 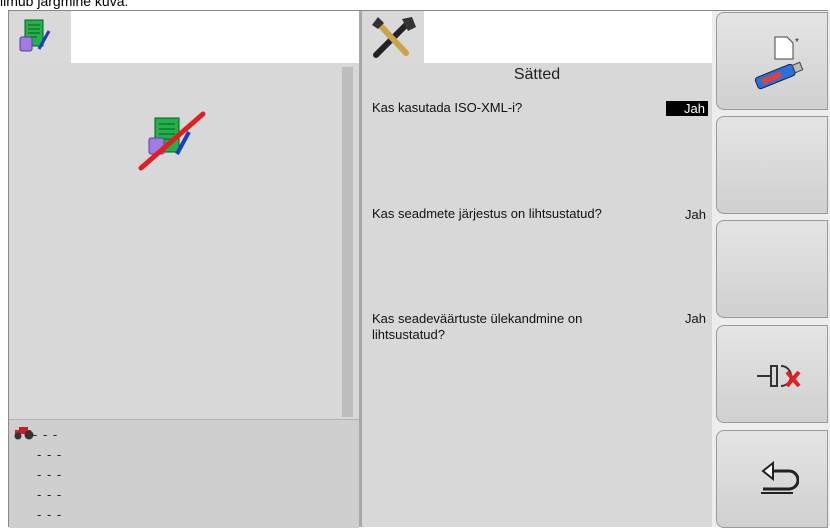 I want to click on tools-icon, so click(x=394, y=37).